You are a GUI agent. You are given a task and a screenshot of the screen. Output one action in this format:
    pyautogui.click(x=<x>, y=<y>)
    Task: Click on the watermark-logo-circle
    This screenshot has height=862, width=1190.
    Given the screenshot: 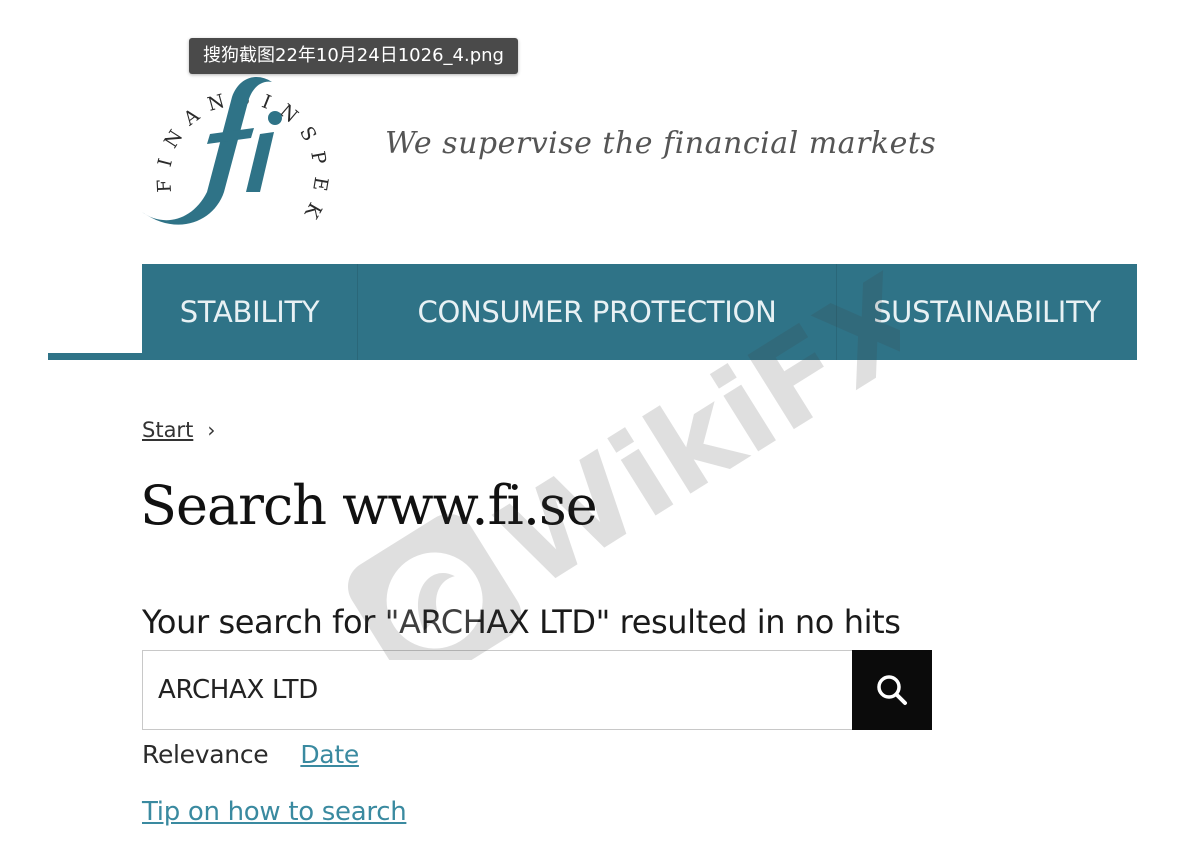 What is the action you would take?
    pyautogui.click(x=434, y=600)
    